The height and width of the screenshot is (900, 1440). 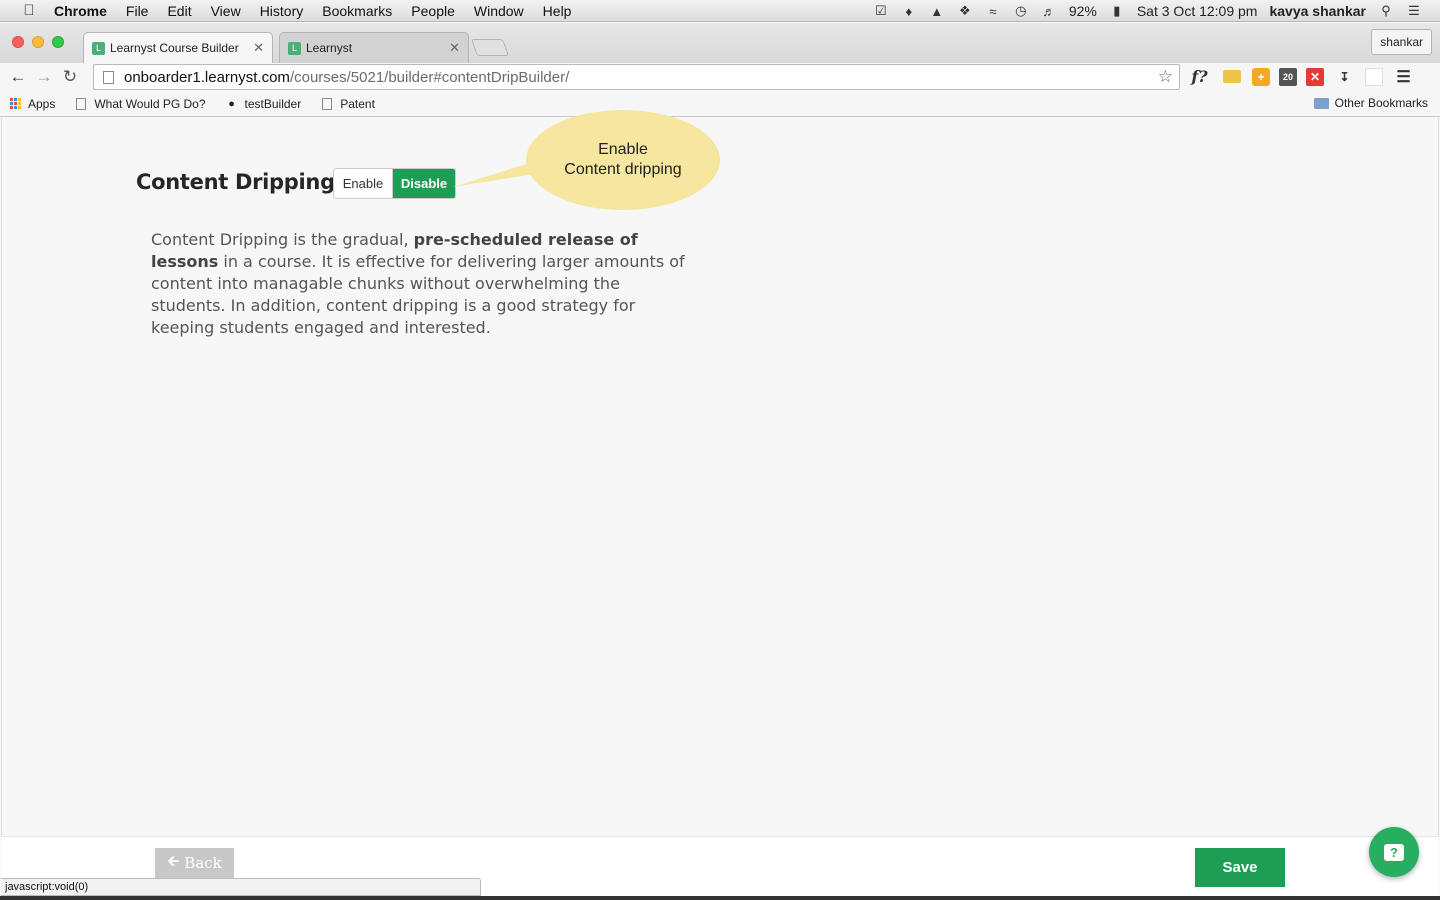 What do you see at coordinates (1414, 11) in the screenshot?
I see `notification-center-icon: ☰` at bounding box center [1414, 11].